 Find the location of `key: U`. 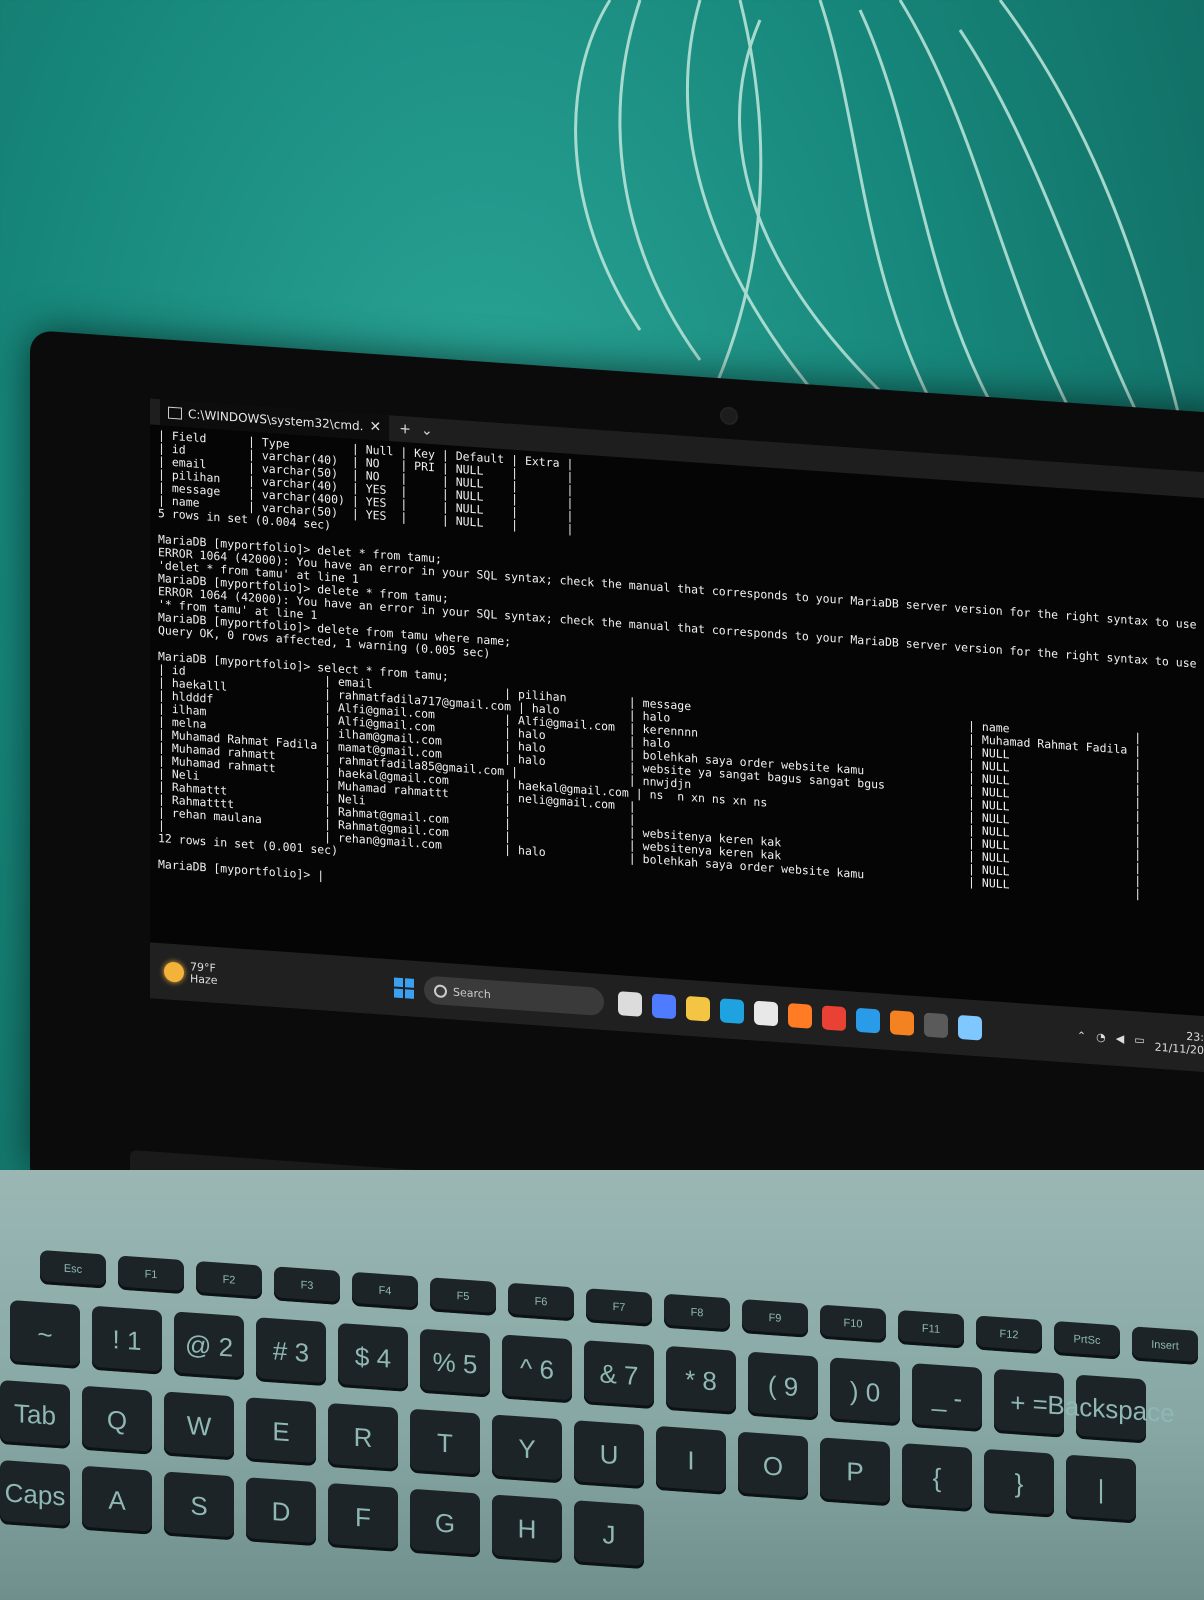

key: U is located at coordinates (609, 1455).